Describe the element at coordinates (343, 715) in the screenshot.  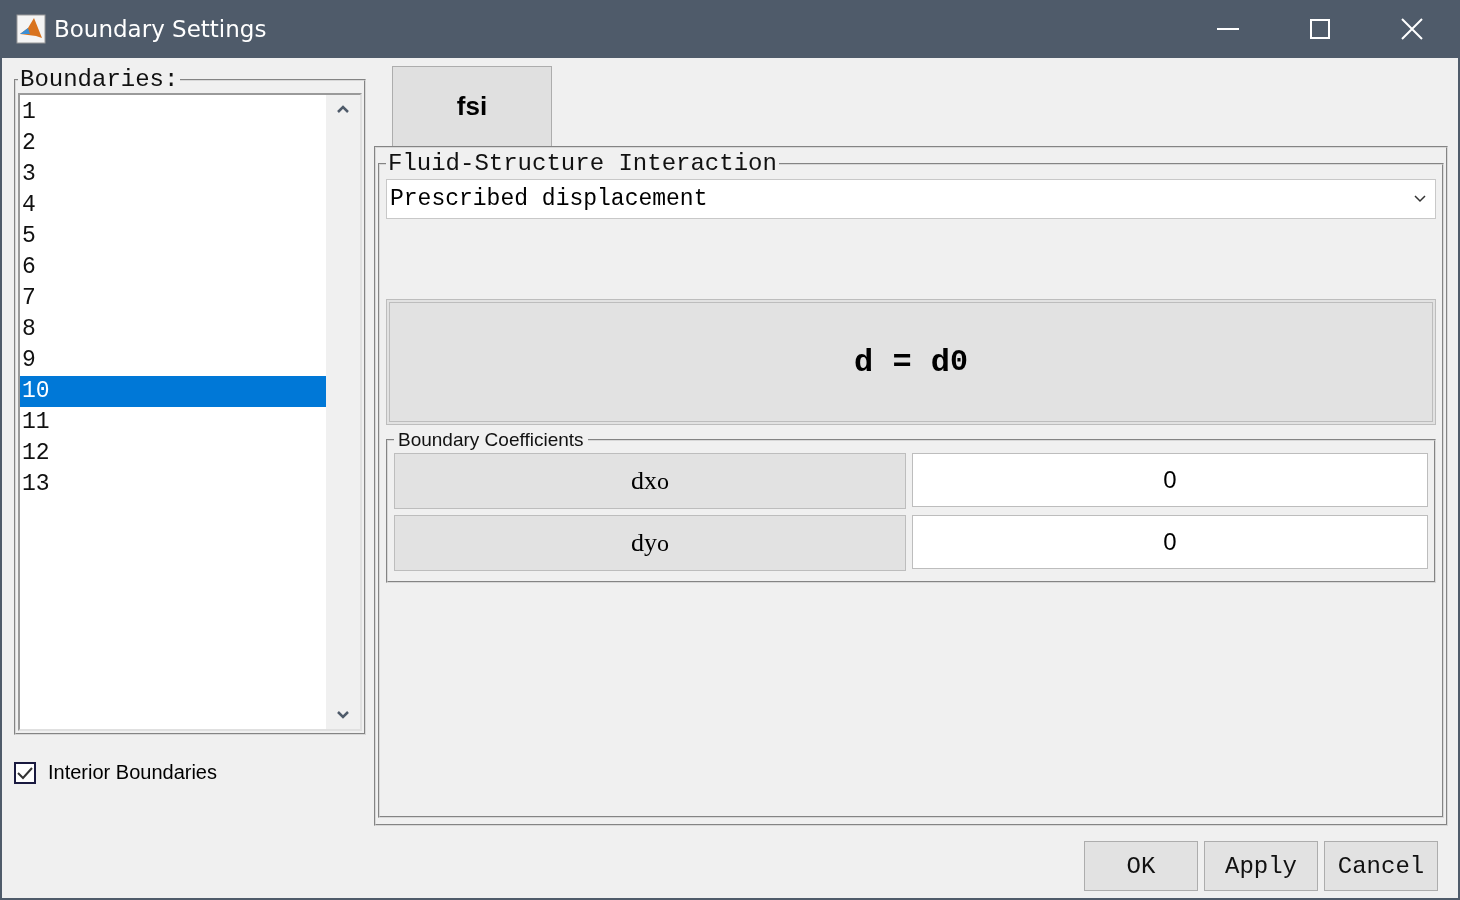
I see `scroll-down-icon` at that location.